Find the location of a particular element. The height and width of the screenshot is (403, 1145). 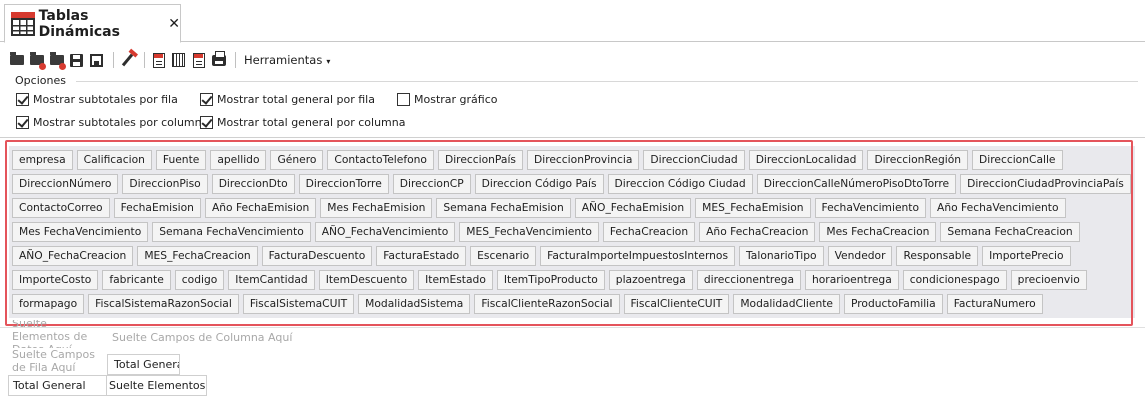

field-button: plazoentrega is located at coordinates (650, 280).